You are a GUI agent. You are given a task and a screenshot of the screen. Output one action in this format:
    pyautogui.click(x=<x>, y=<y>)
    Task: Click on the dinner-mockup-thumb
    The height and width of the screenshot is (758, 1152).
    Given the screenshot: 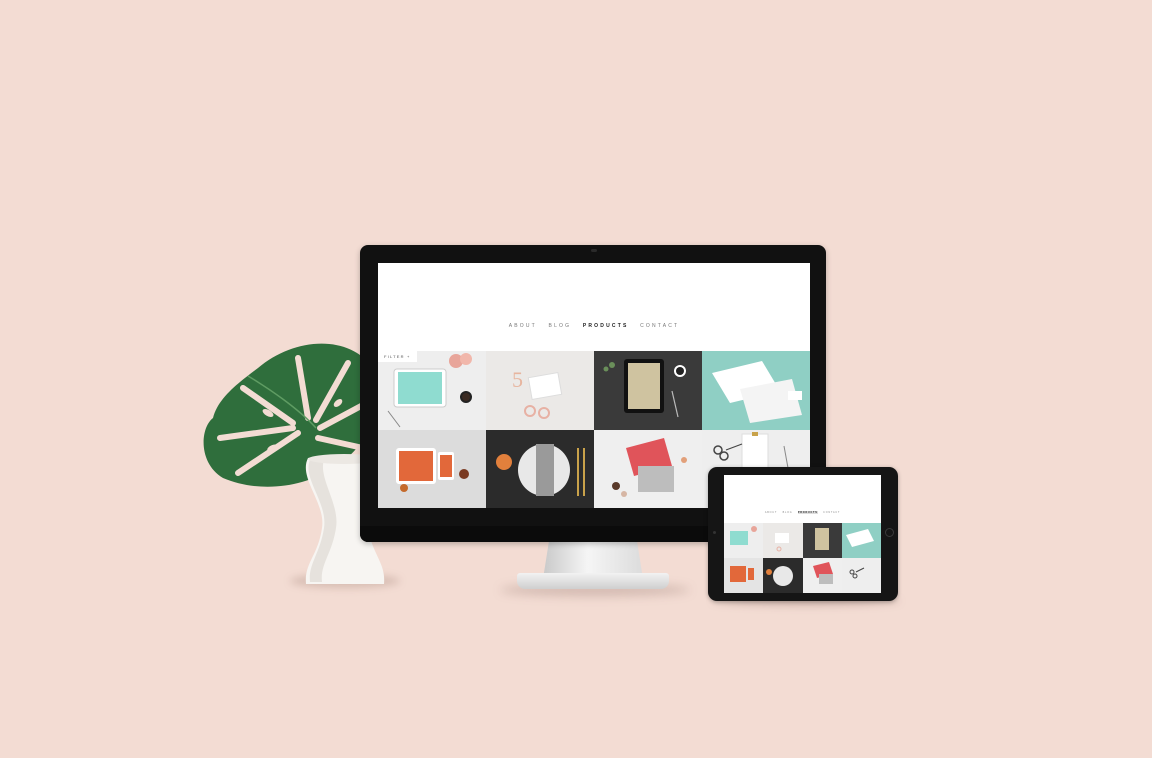 What is the action you would take?
    pyautogui.click(x=540, y=469)
    